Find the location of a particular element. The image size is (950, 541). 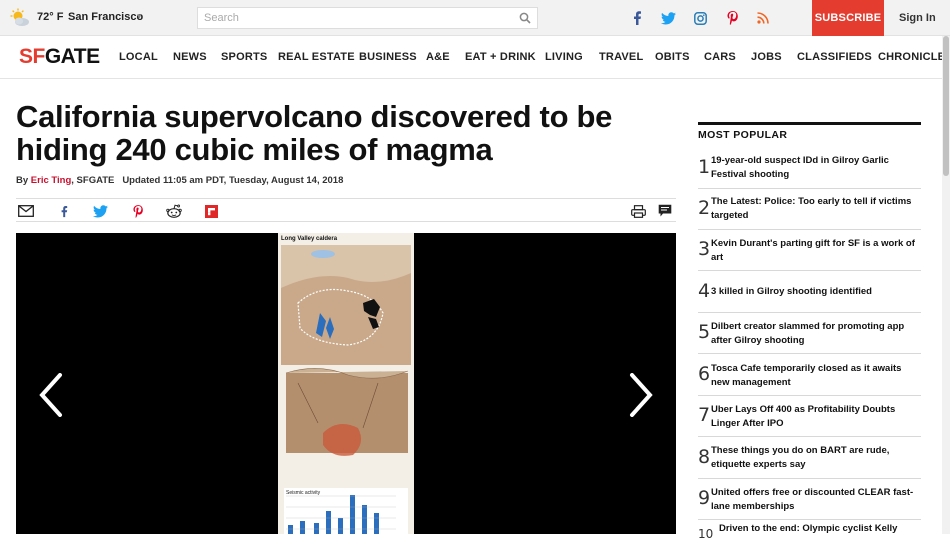

item-headline: 3 killed in Gilroy shooting identified is located at coordinates (815, 292).